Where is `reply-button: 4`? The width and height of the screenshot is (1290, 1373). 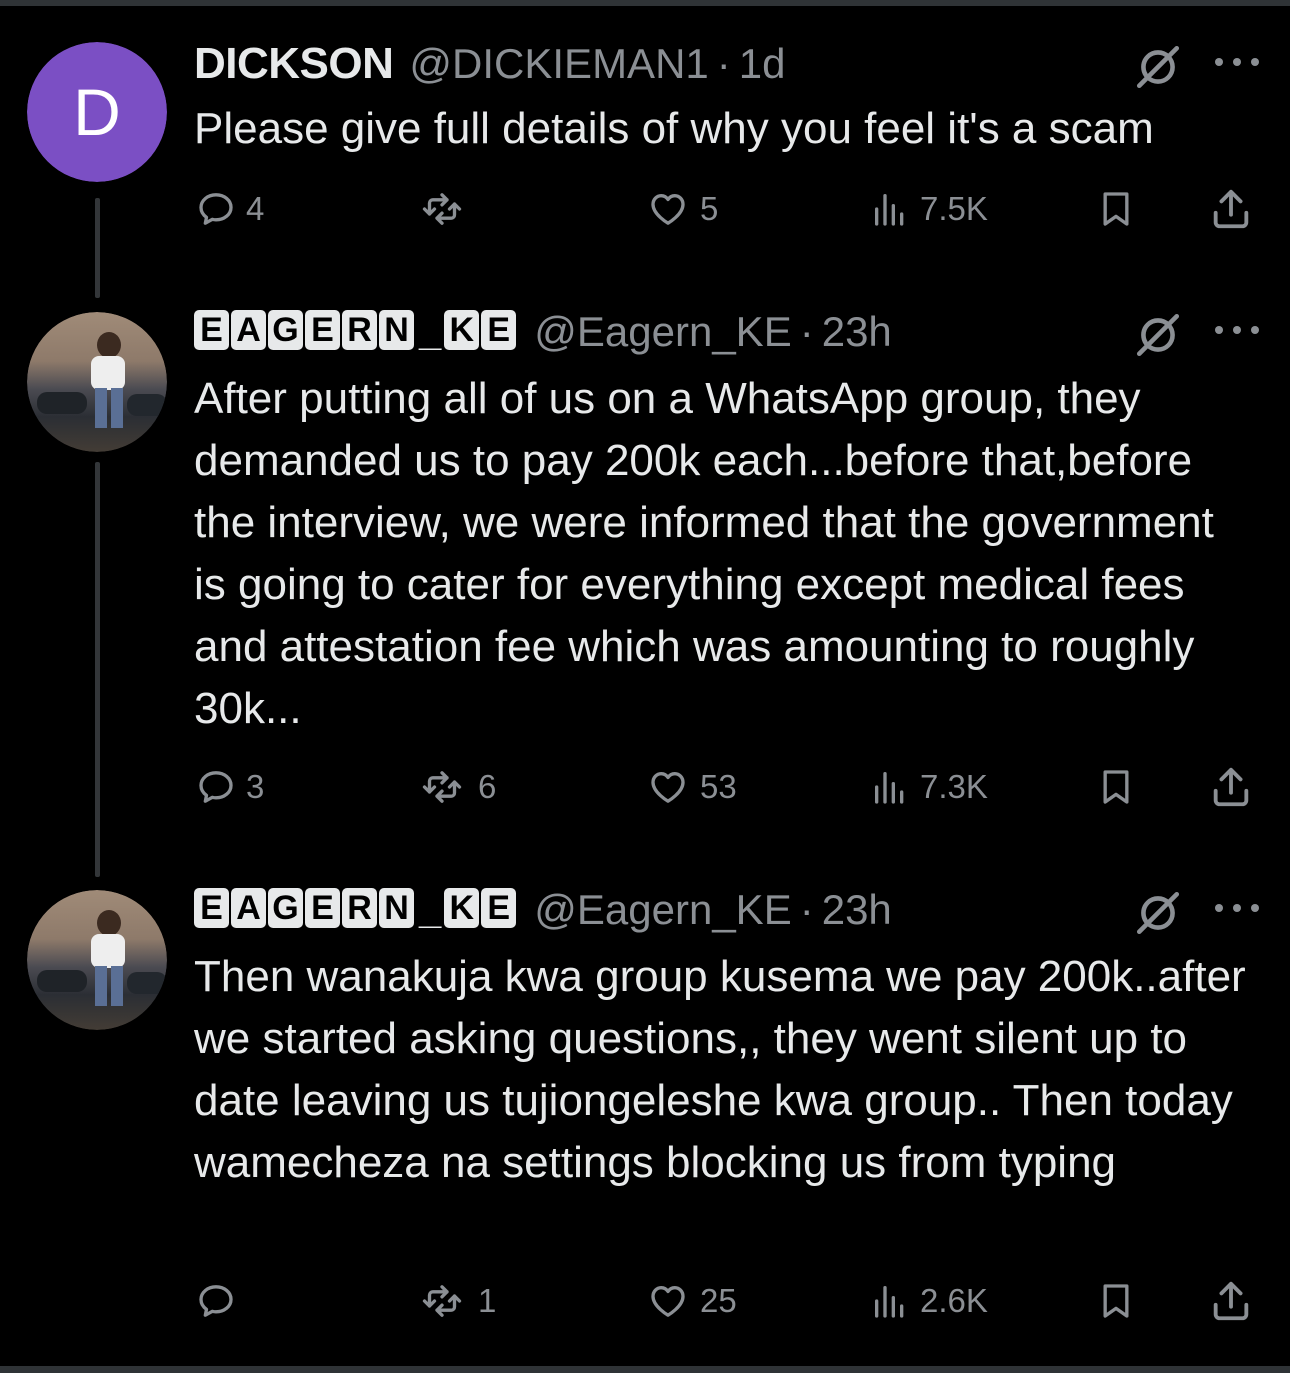 reply-button: 4 is located at coordinates (230, 209).